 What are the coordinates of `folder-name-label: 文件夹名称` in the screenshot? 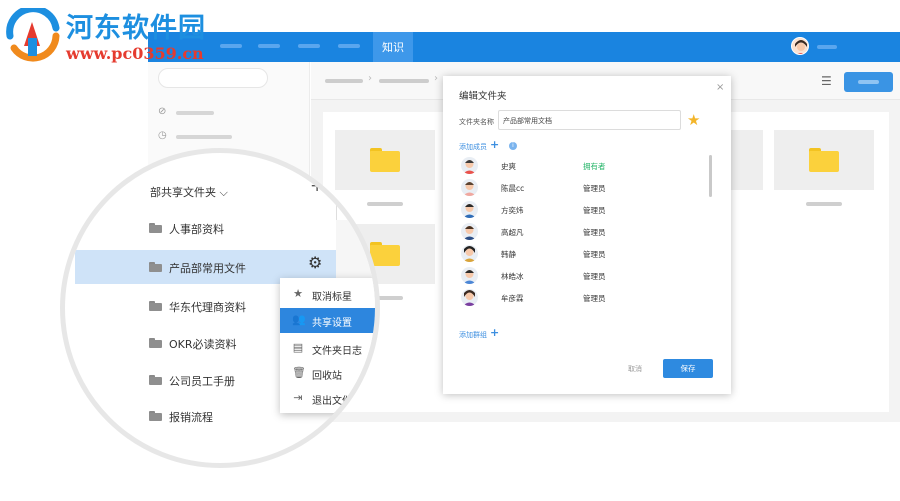 It's located at (476, 122).